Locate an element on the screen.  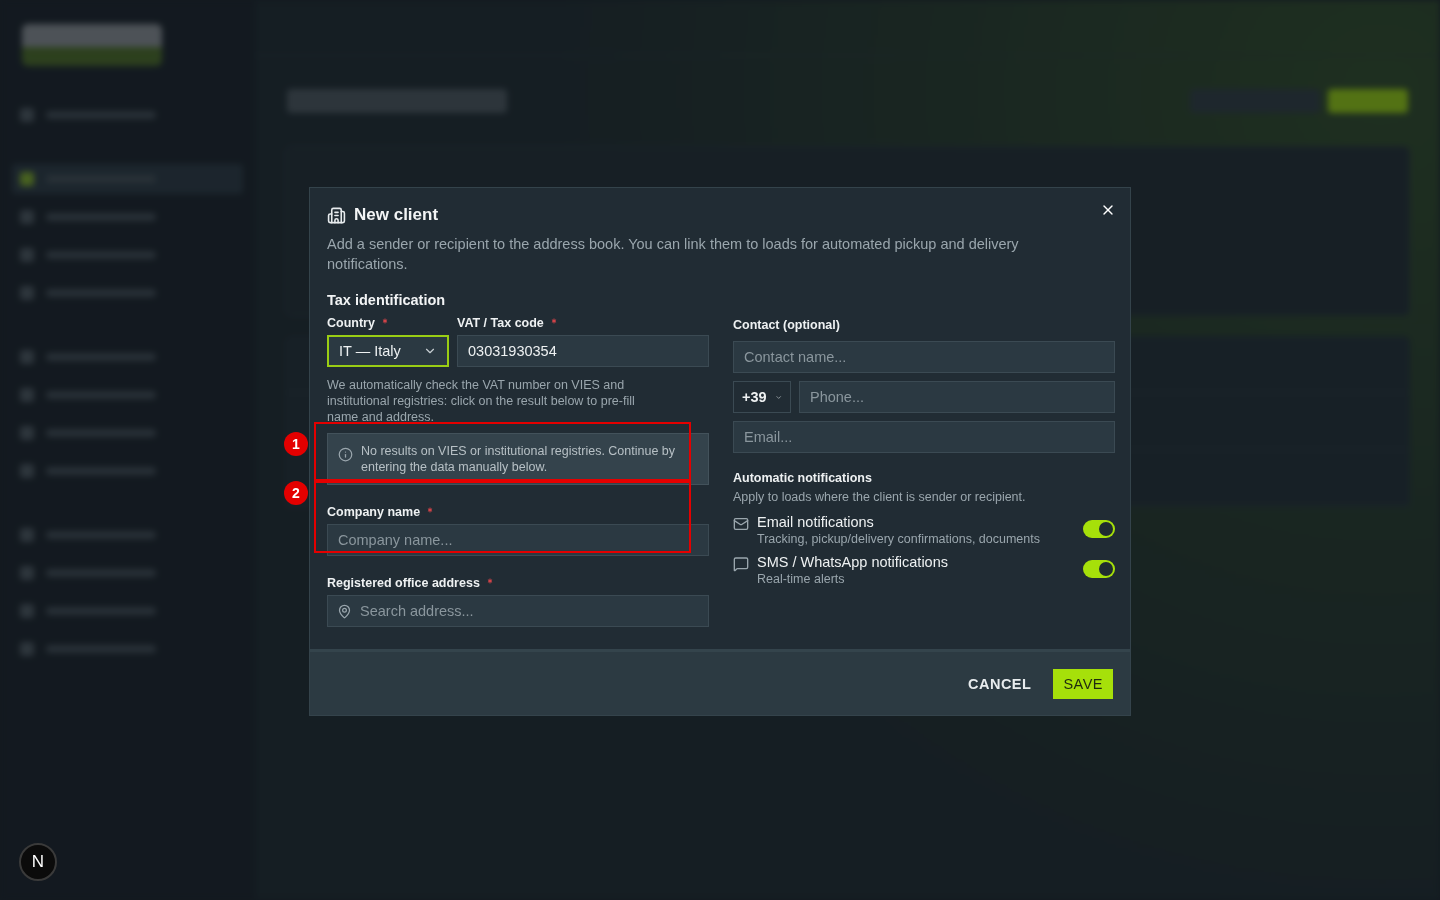
vat-field: 03031930354 is located at coordinates (583, 351).